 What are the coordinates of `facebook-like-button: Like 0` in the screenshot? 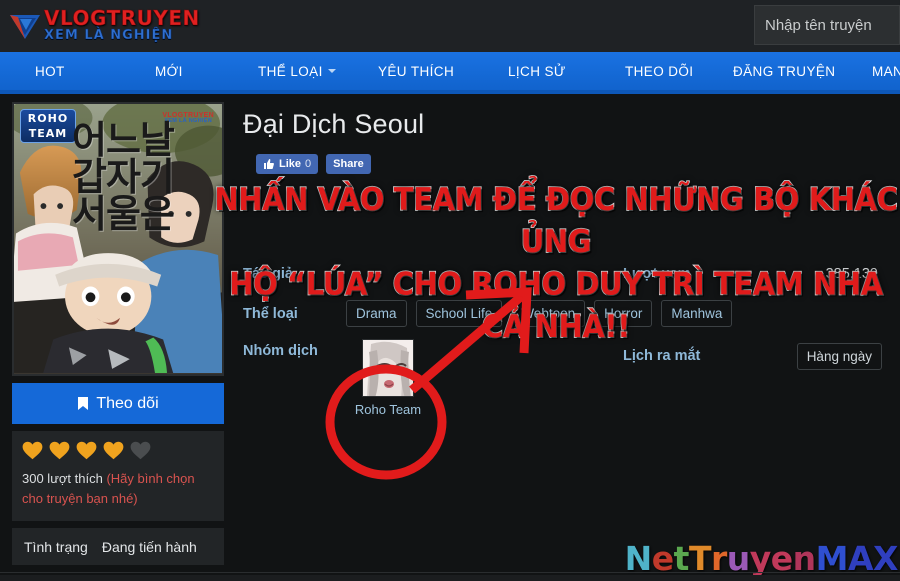 It's located at (287, 163).